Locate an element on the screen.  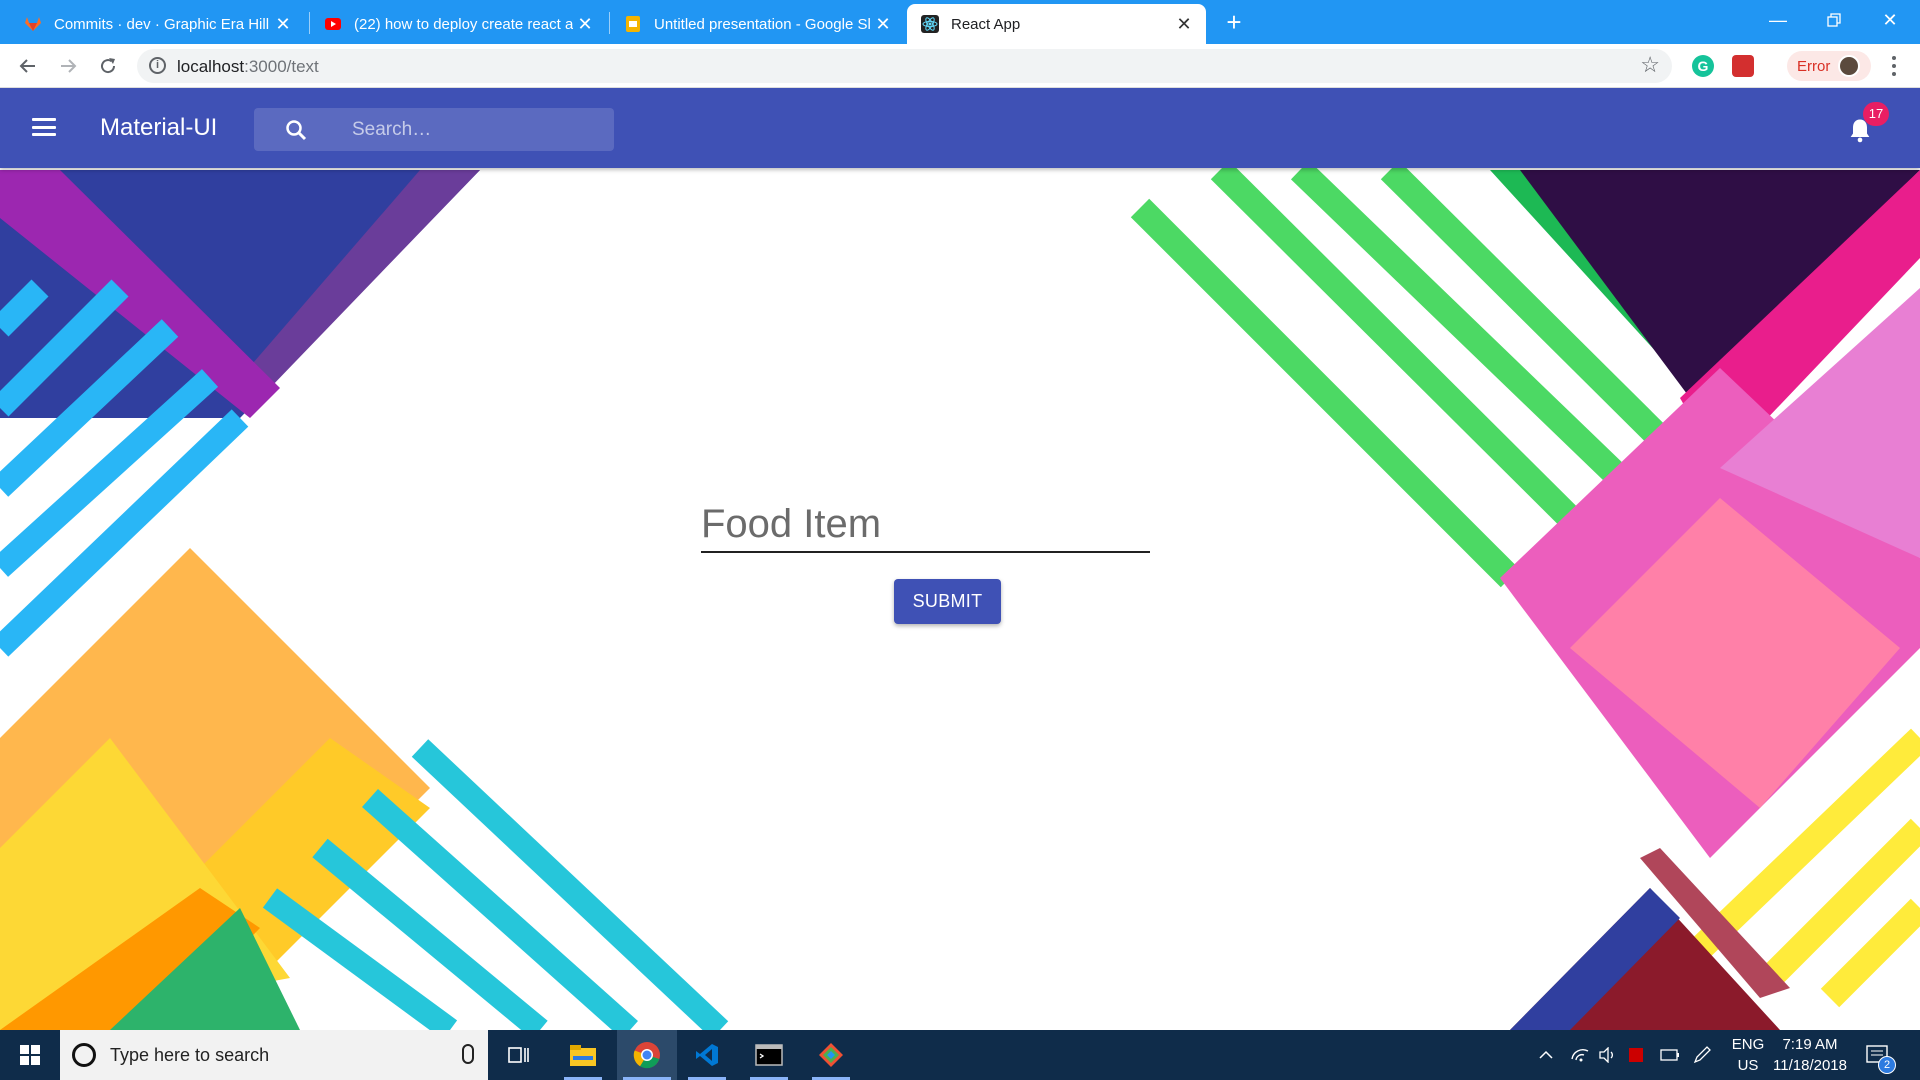
youtube-icon is located at coordinates (333, 24).